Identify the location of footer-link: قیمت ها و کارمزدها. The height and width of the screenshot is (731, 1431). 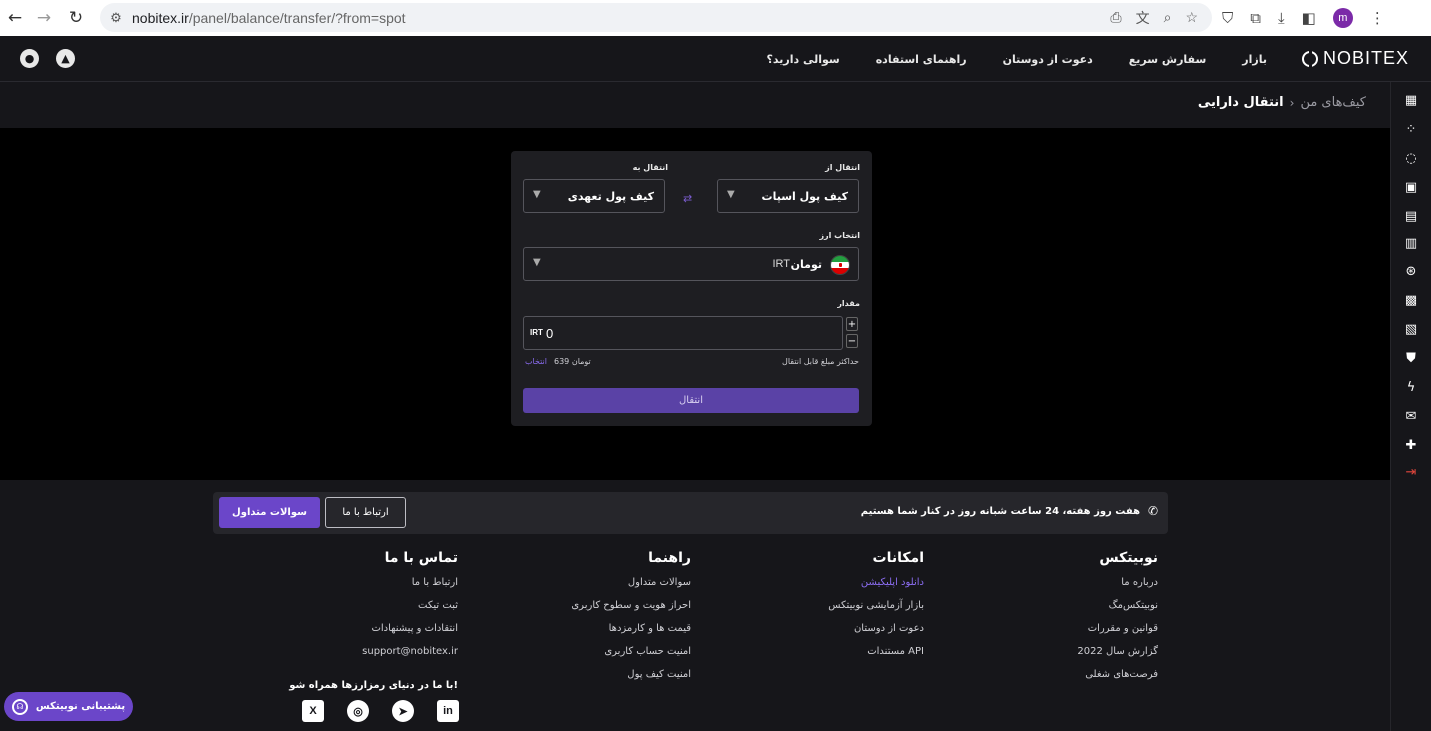
(616, 633).